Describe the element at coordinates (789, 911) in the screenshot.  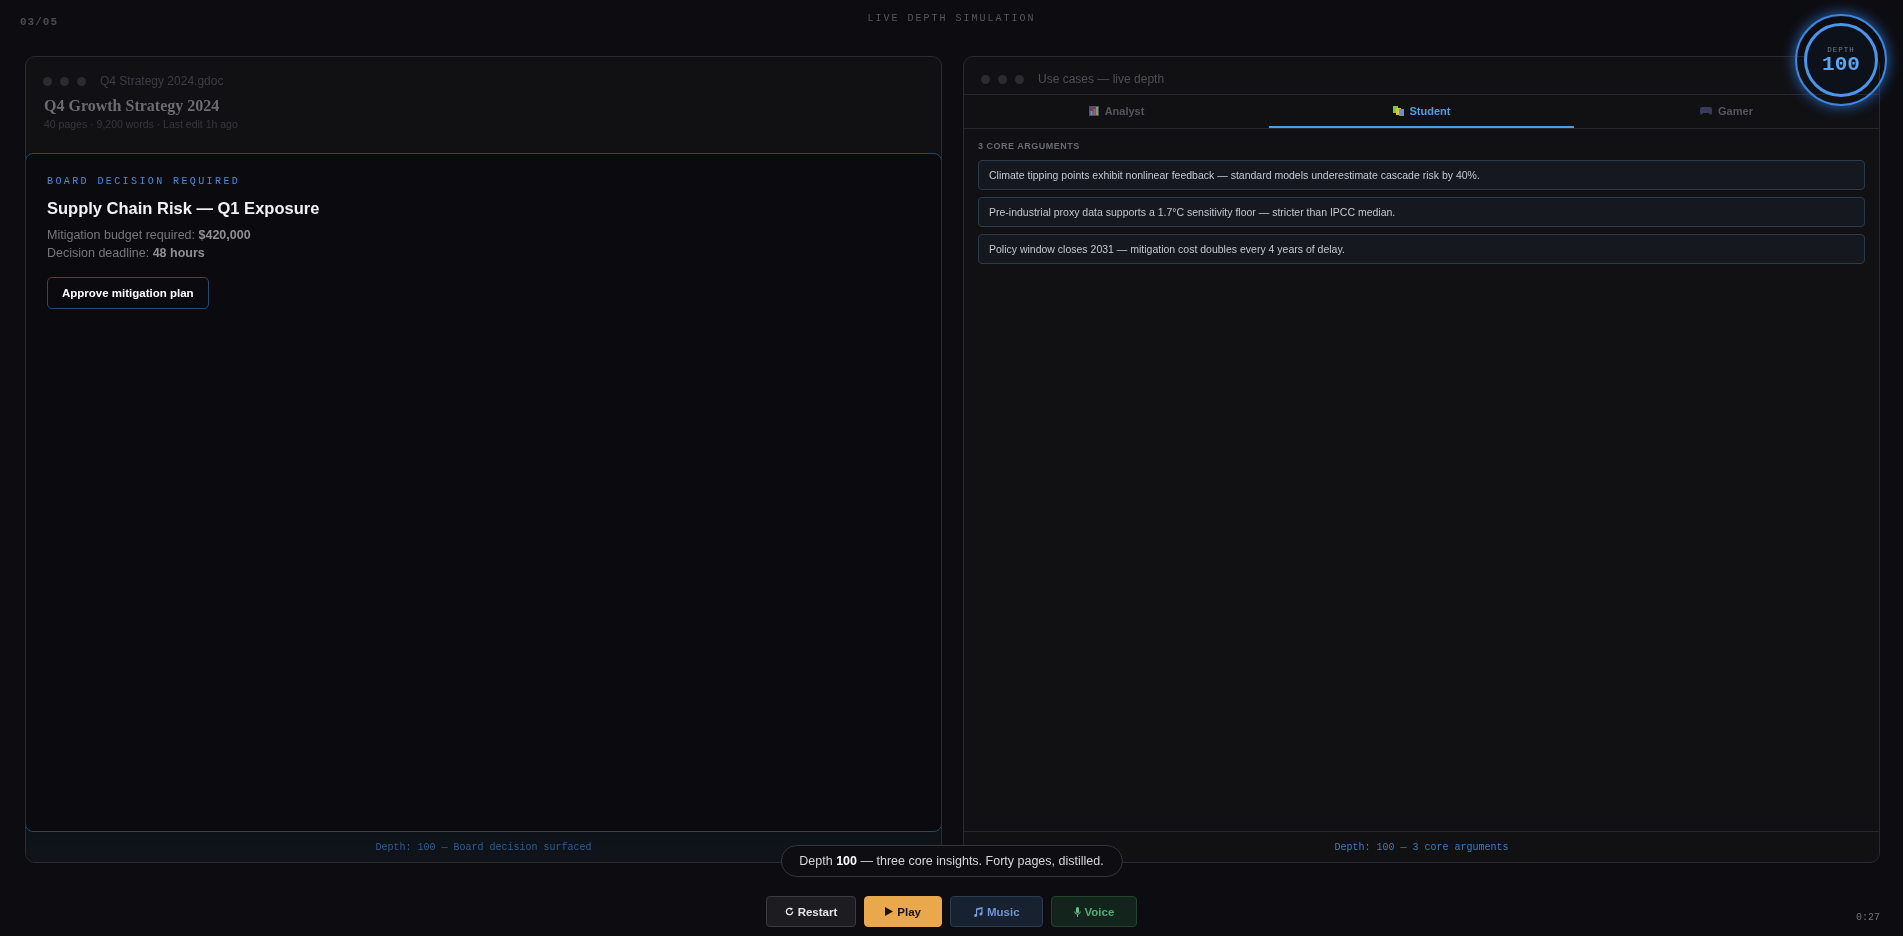
I see `restart-icon` at that location.